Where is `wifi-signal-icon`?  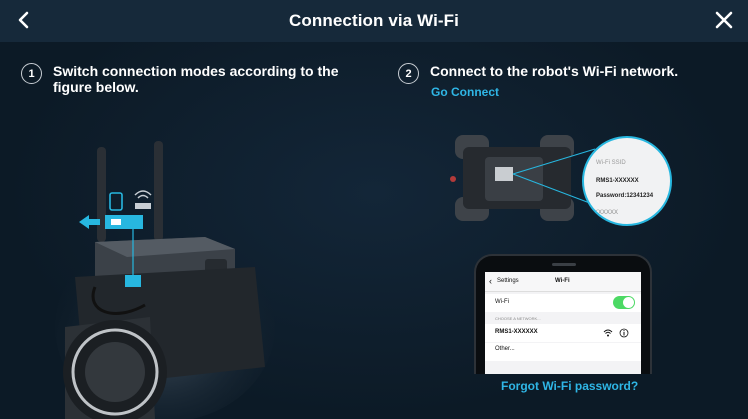 wifi-signal-icon is located at coordinates (608, 333).